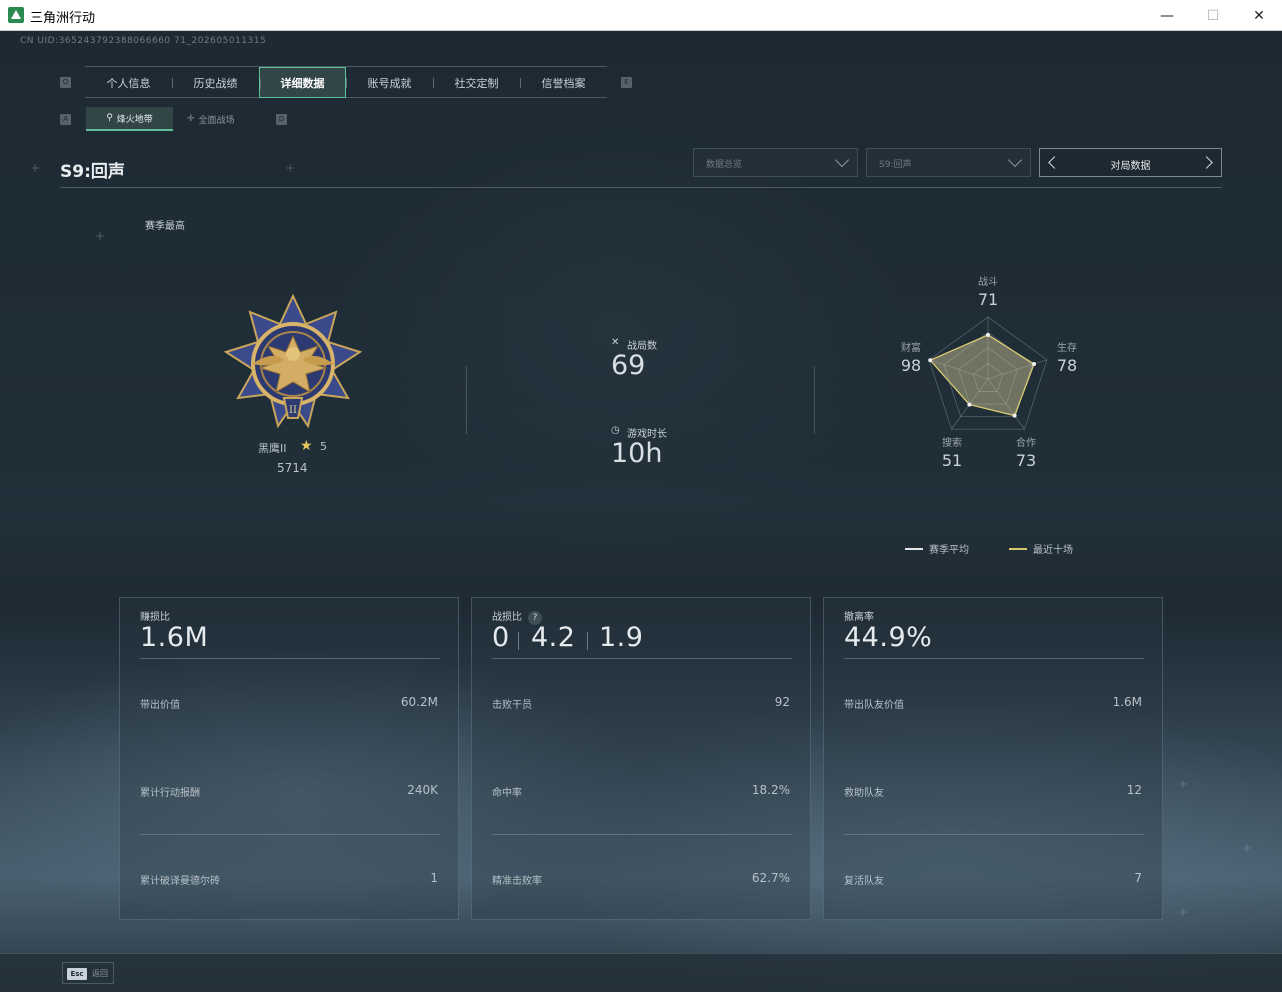 The width and height of the screenshot is (1282, 992). Describe the element at coordinates (637, 453) in the screenshot. I see `playtime-value: 10h` at that location.